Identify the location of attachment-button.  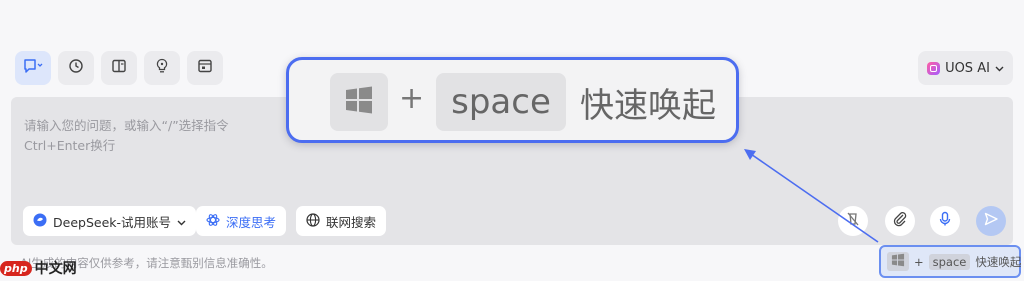
(900, 221).